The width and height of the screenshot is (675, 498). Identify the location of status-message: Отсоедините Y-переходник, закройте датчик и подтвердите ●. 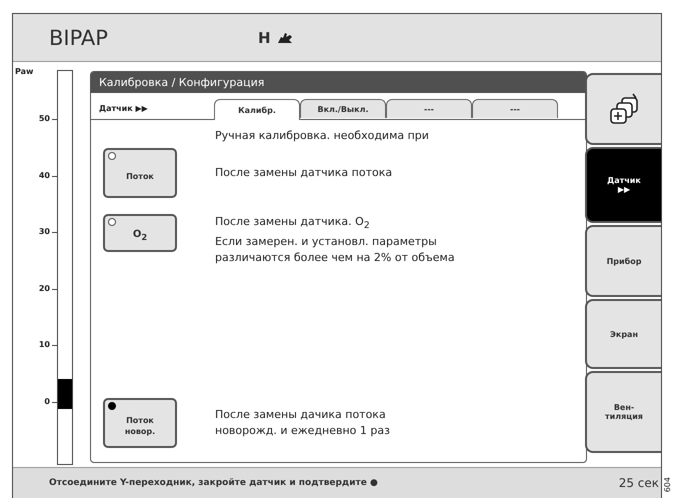
(214, 483).